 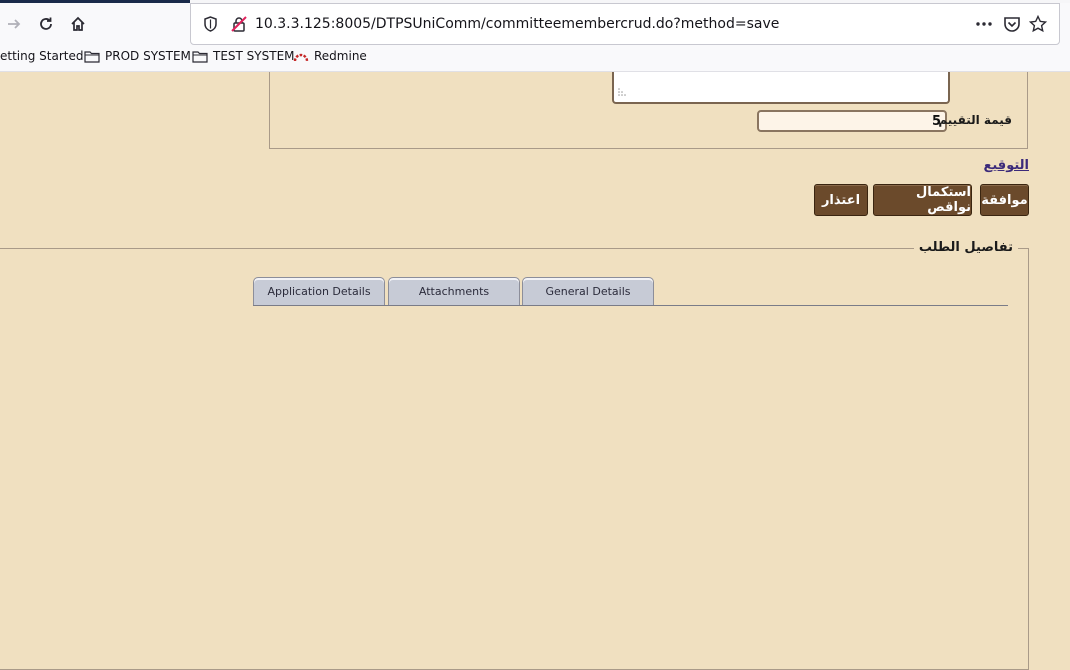 I want to click on request-details-legend: تفاصيل الطلب, so click(x=965, y=247).